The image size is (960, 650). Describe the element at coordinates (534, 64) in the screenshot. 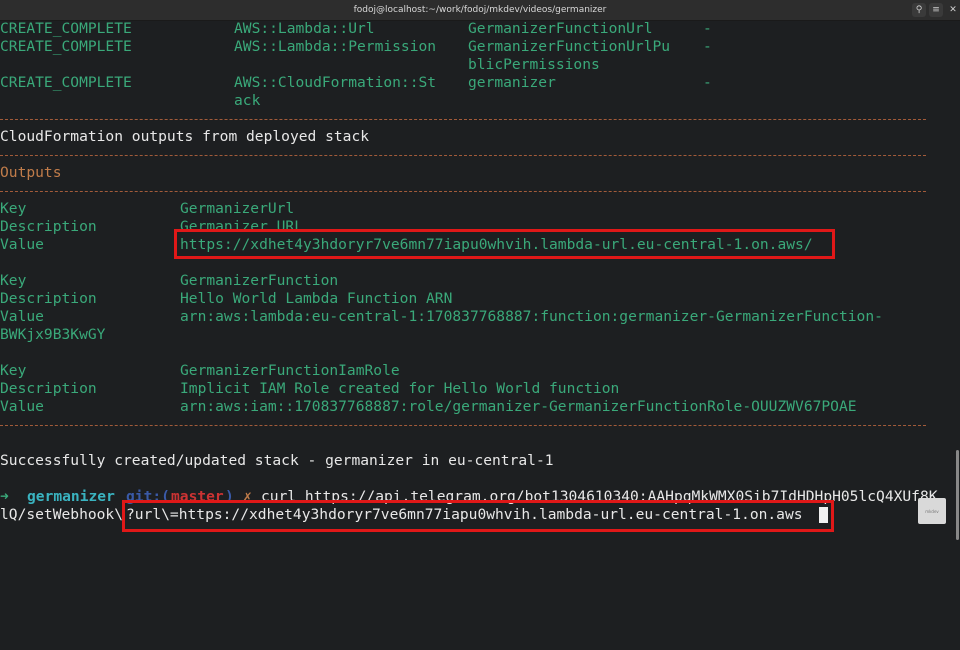

I see `resource-logical-id-cont: blicPermissions` at that location.